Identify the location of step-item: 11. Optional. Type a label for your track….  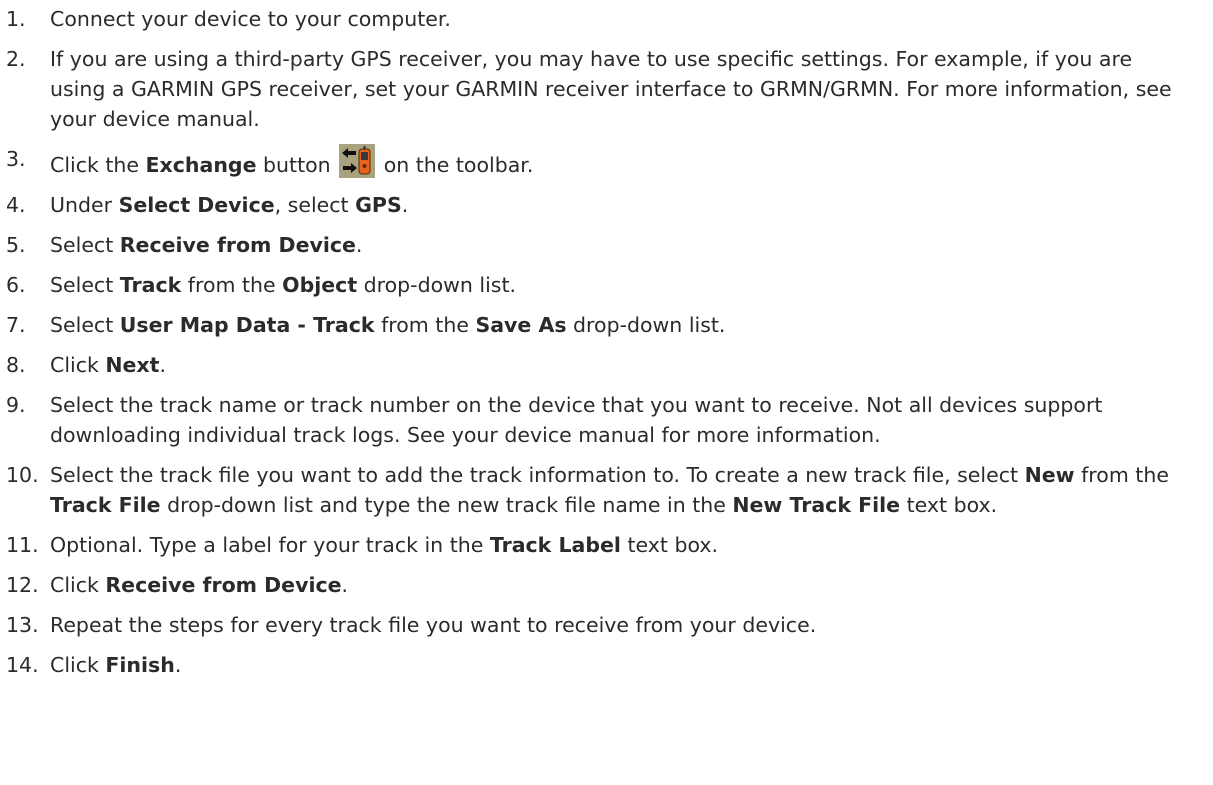
(599, 545).